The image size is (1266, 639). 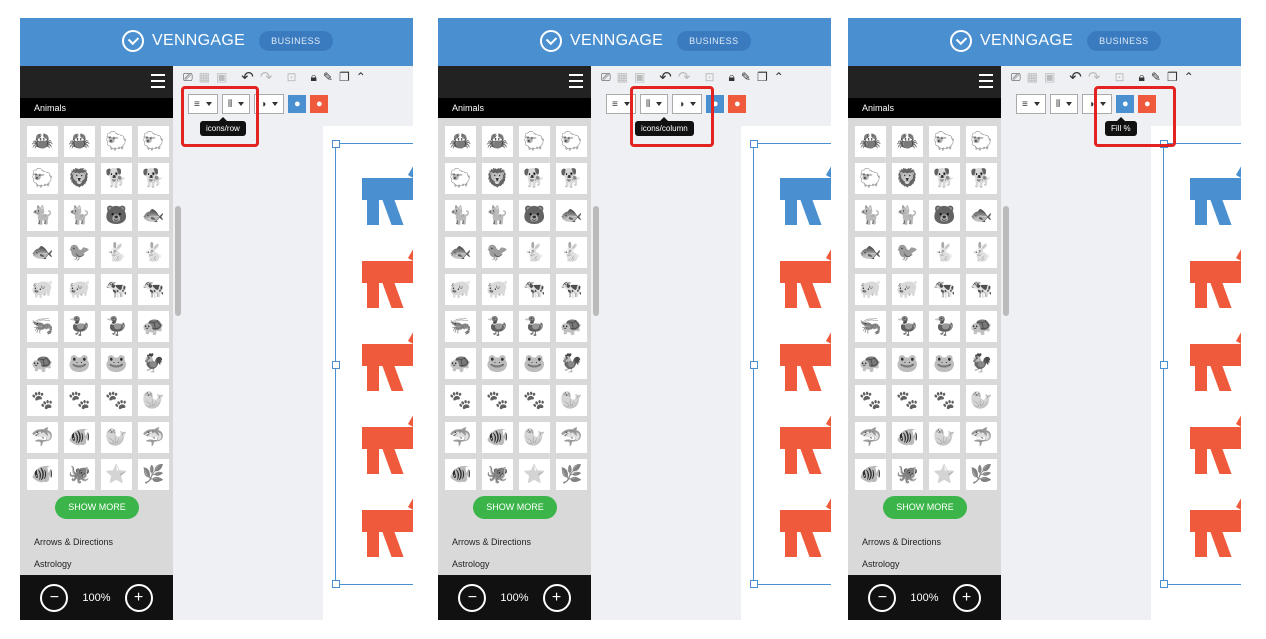 What do you see at coordinates (907, 141) in the screenshot?
I see `crab-outline-icon: 🦀` at bounding box center [907, 141].